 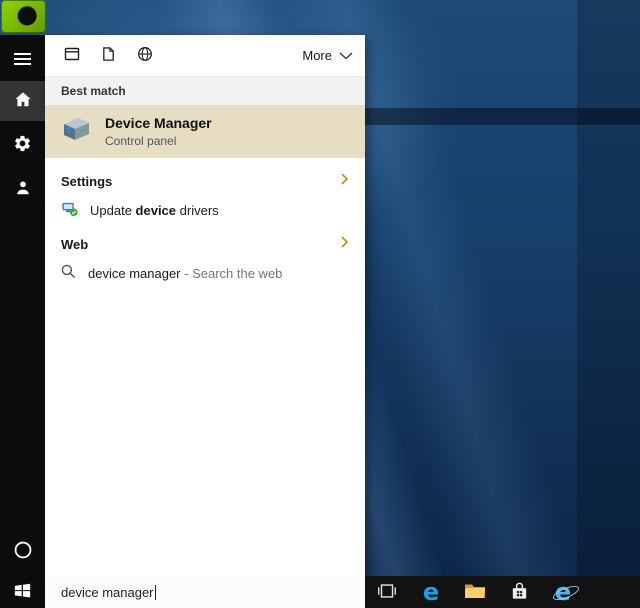 I want to click on cortana-circle-icon, so click(x=23, y=551).